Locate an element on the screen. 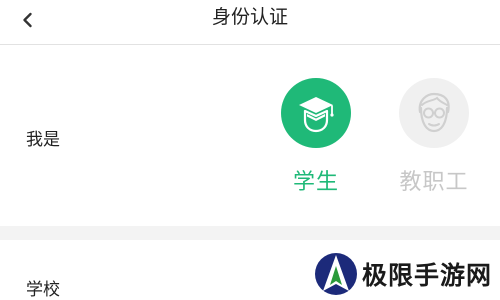 Image resolution: width=500 pixels, height=300 pixels. watermark-logo-icon is located at coordinates (335, 274).